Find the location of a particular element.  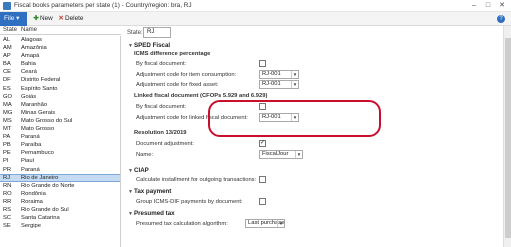

state-code: MS is located at coordinates (7, 120).